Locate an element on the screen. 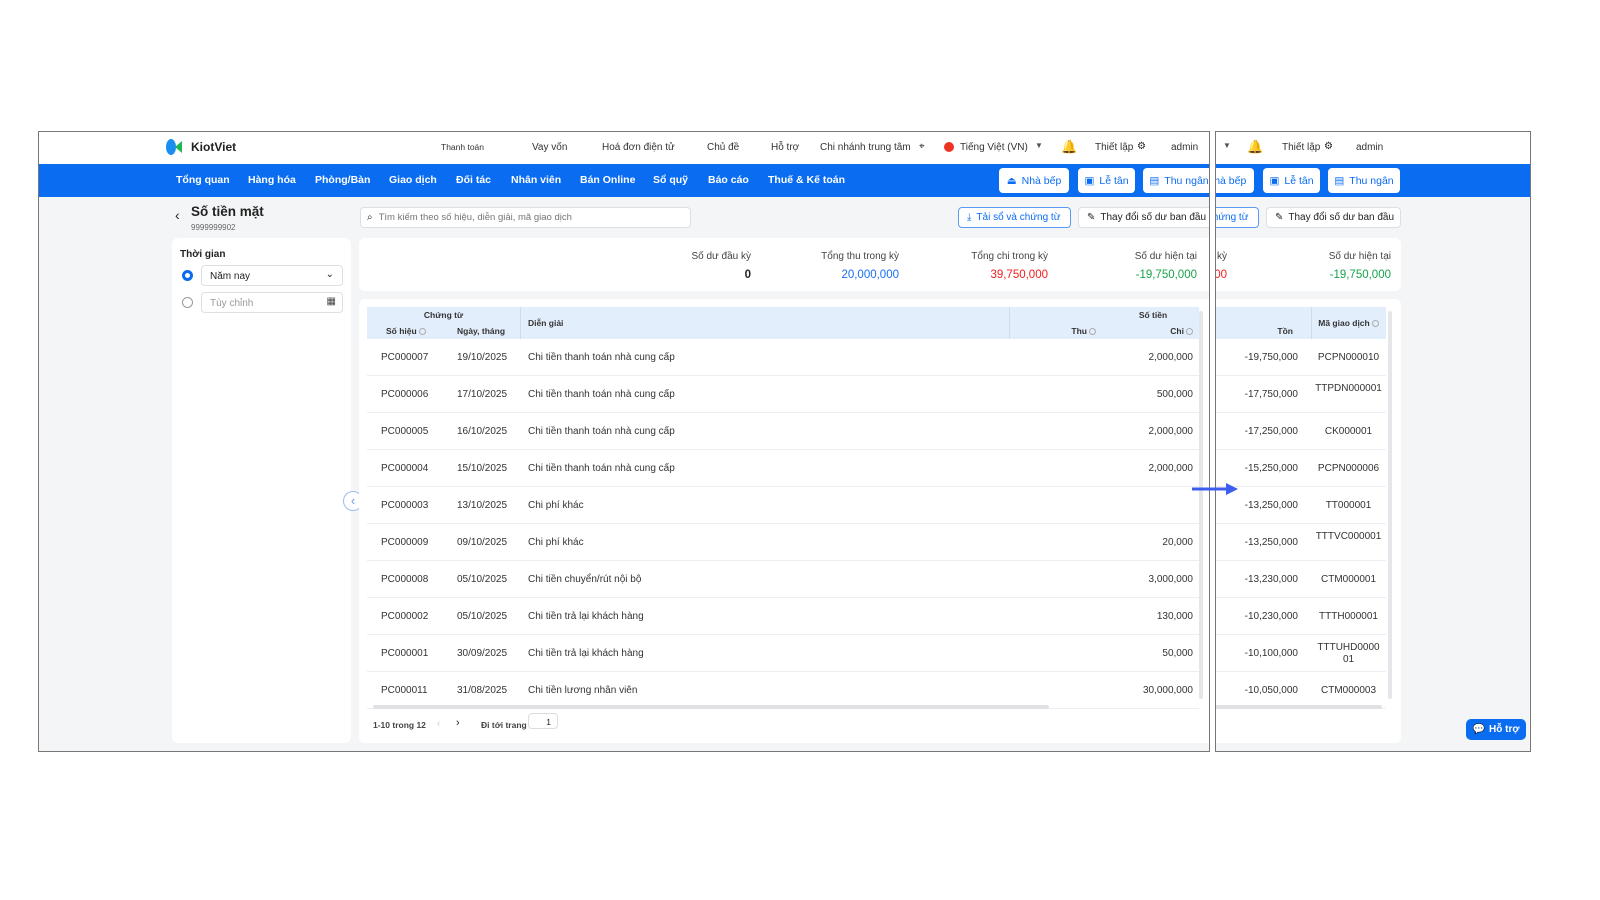 The height and width of the screenshot is (900, 1600). header-date: Ngày, tháng is located at coordinates (481, 331).